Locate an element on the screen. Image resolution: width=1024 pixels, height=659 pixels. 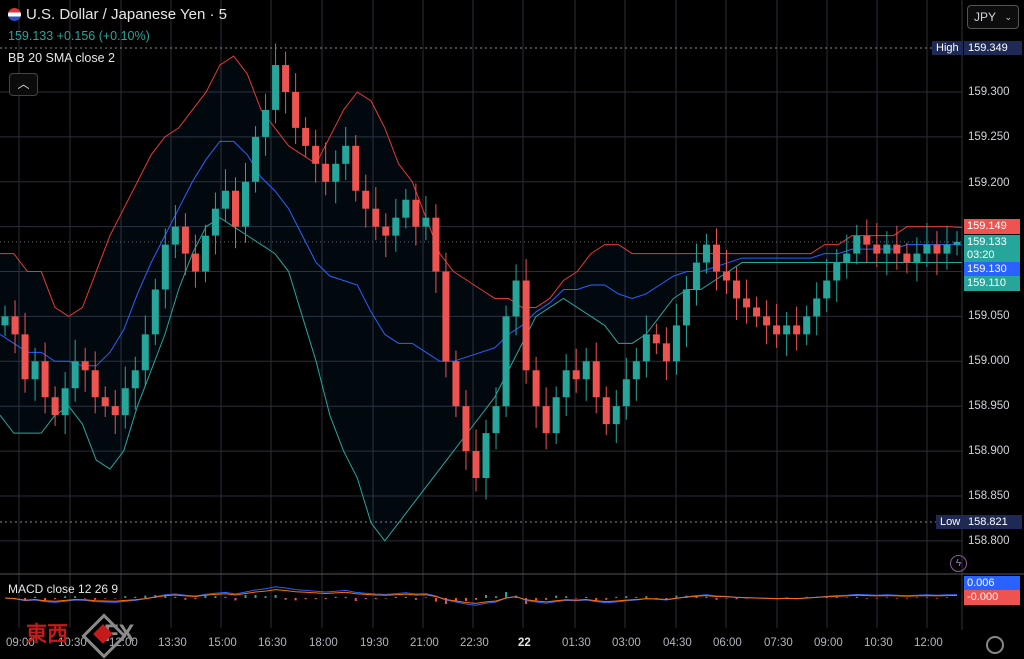
time-label: 15:00 is located at coordinates (222, 643).